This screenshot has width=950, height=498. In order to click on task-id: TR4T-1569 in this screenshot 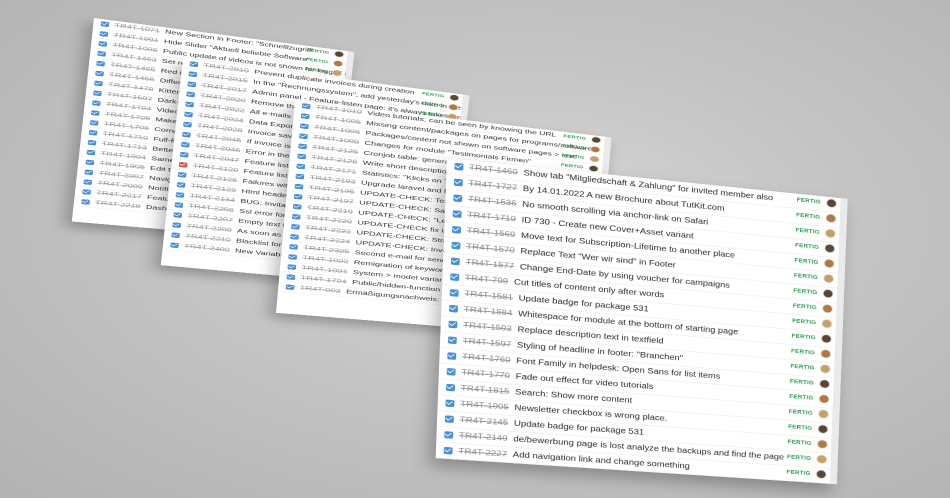, I will do `click(491, 232)`.